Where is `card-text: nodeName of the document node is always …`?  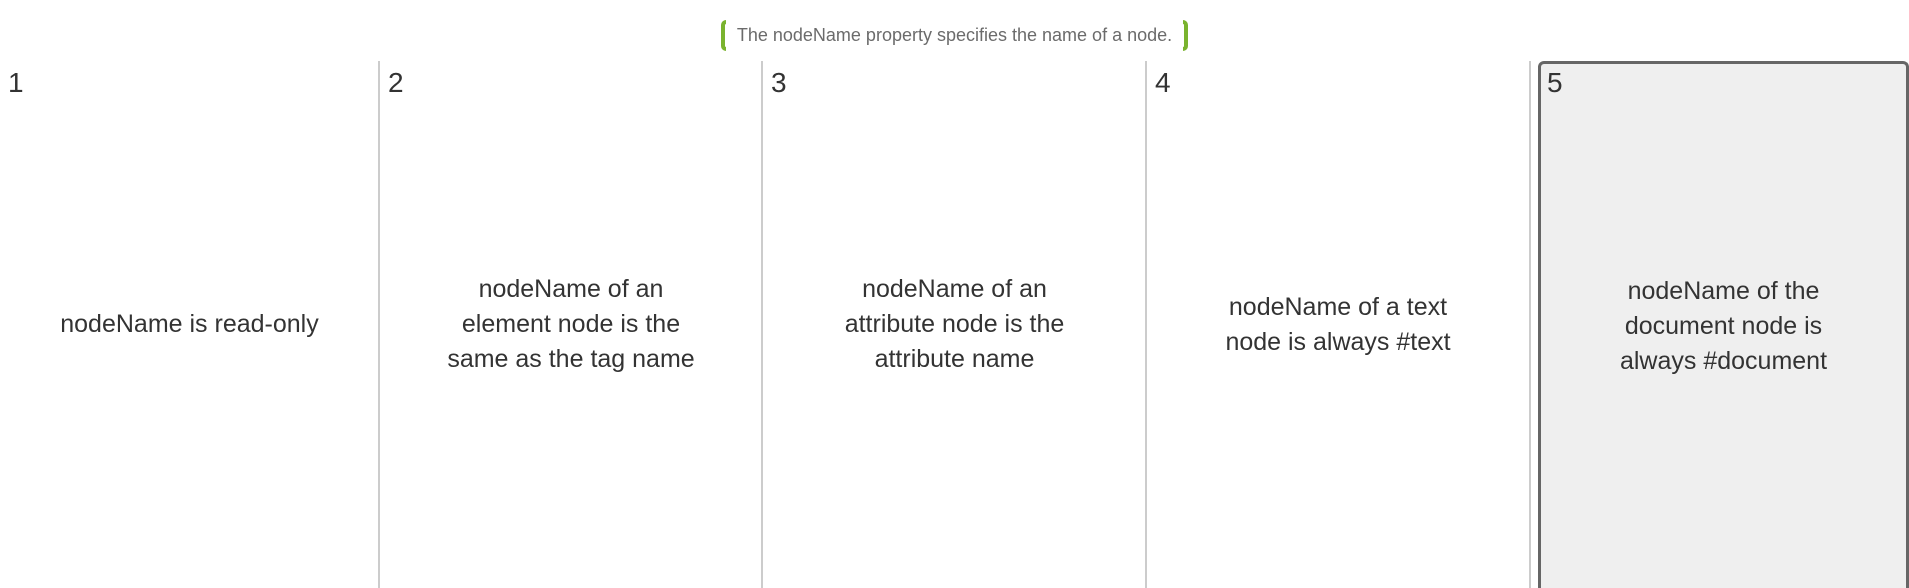 card-text: nodeName of the document node is always … is located at coordinates (1723, 325).